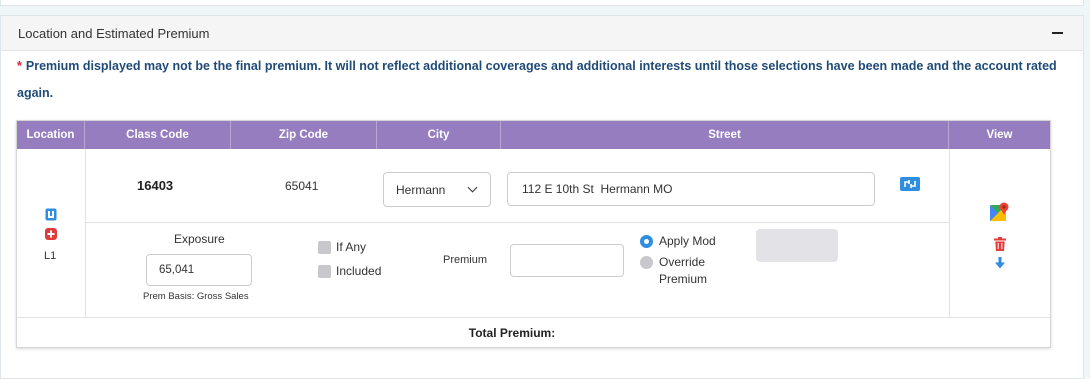 The height and width of the screenshot is (379, 1090). What do you see at coordinates (1000, 244) in the screenshot?
I see `trash-icon` at bounding box center [1000, 244].